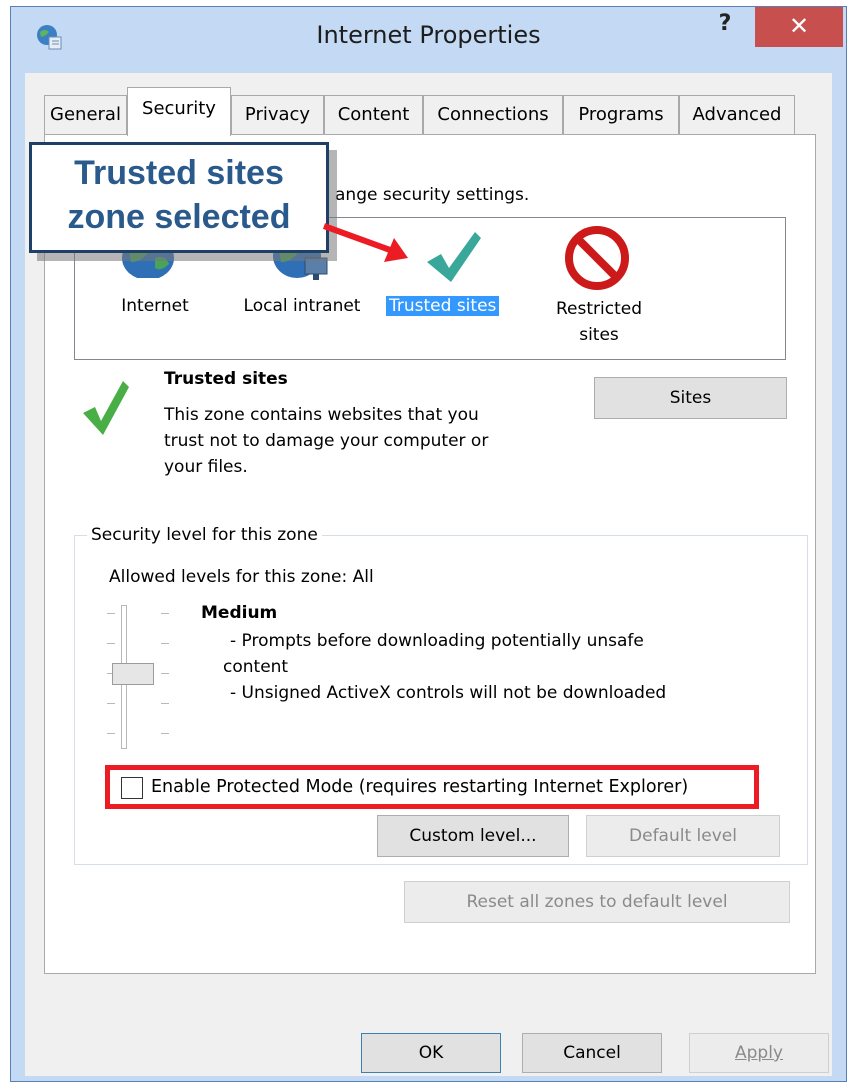 Image resolution: width=849 pixels, height=1089 pixels. Describe the element at coordinates (206, 467) in the screenshot. I see `zone-description-line-3: your files.` at that location.